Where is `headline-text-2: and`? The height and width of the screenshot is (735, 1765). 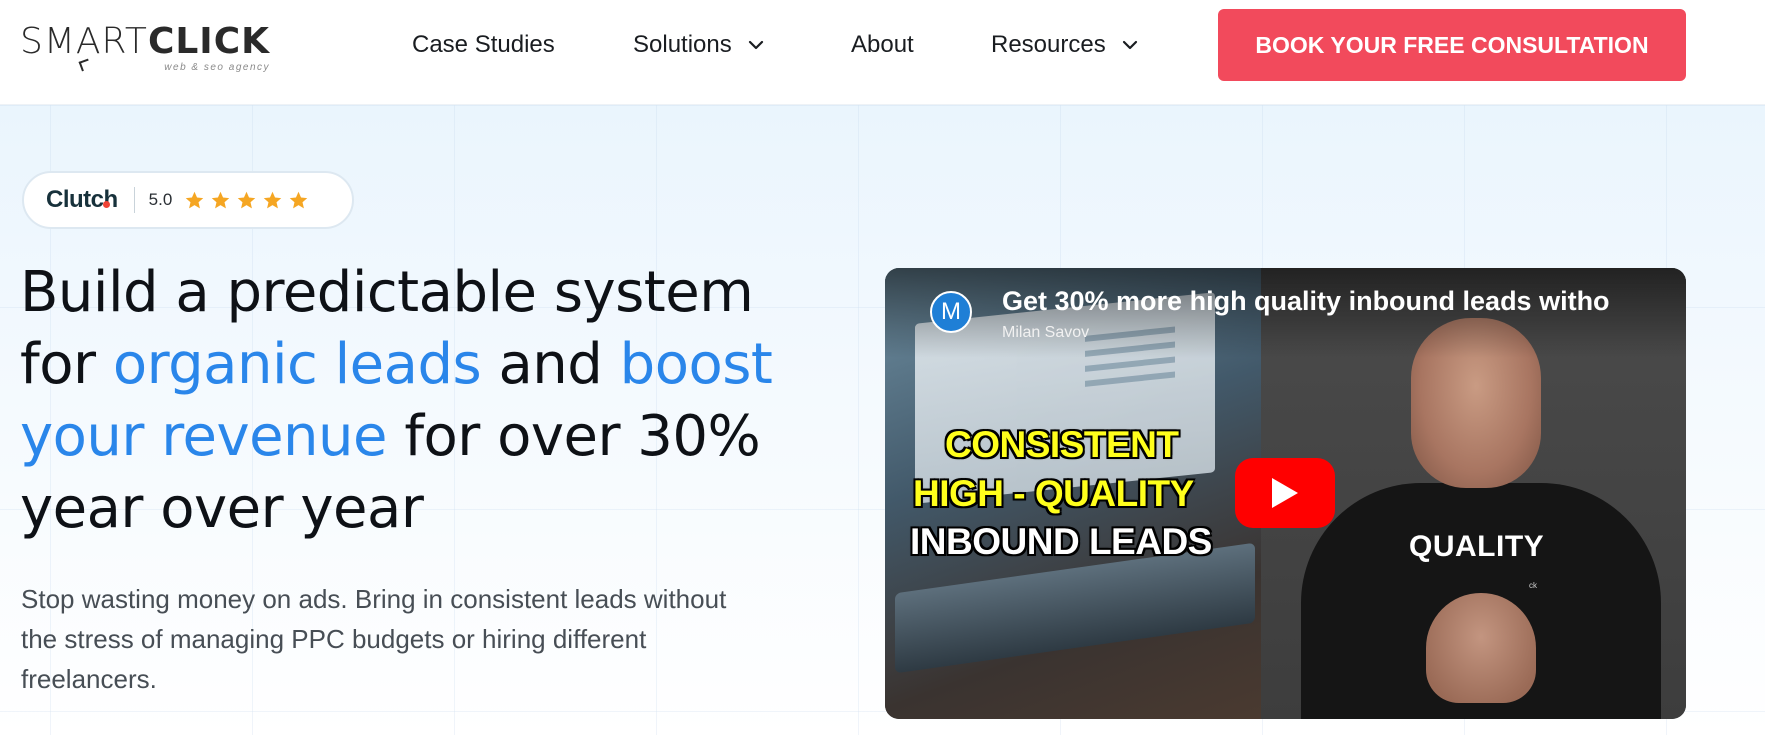 headline-text-2: and is located at coordinates (550, 364).